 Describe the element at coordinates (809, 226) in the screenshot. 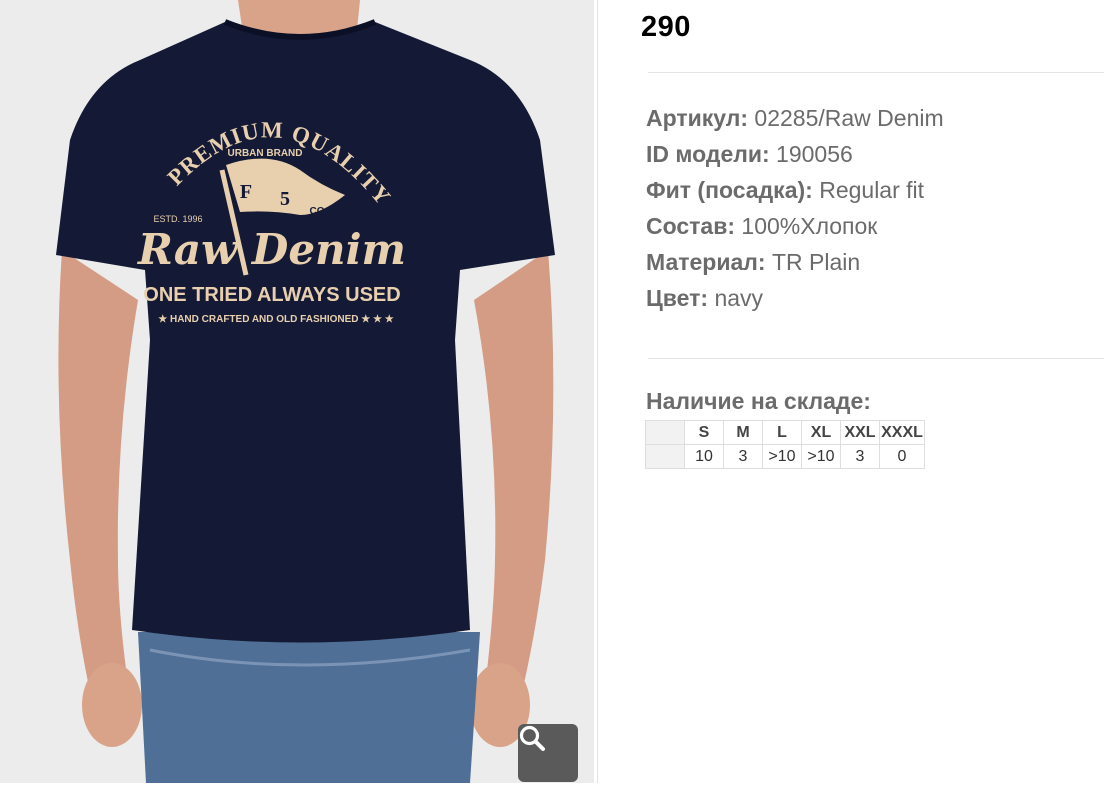

I see `property-value: 100%Хлопок` at that location.